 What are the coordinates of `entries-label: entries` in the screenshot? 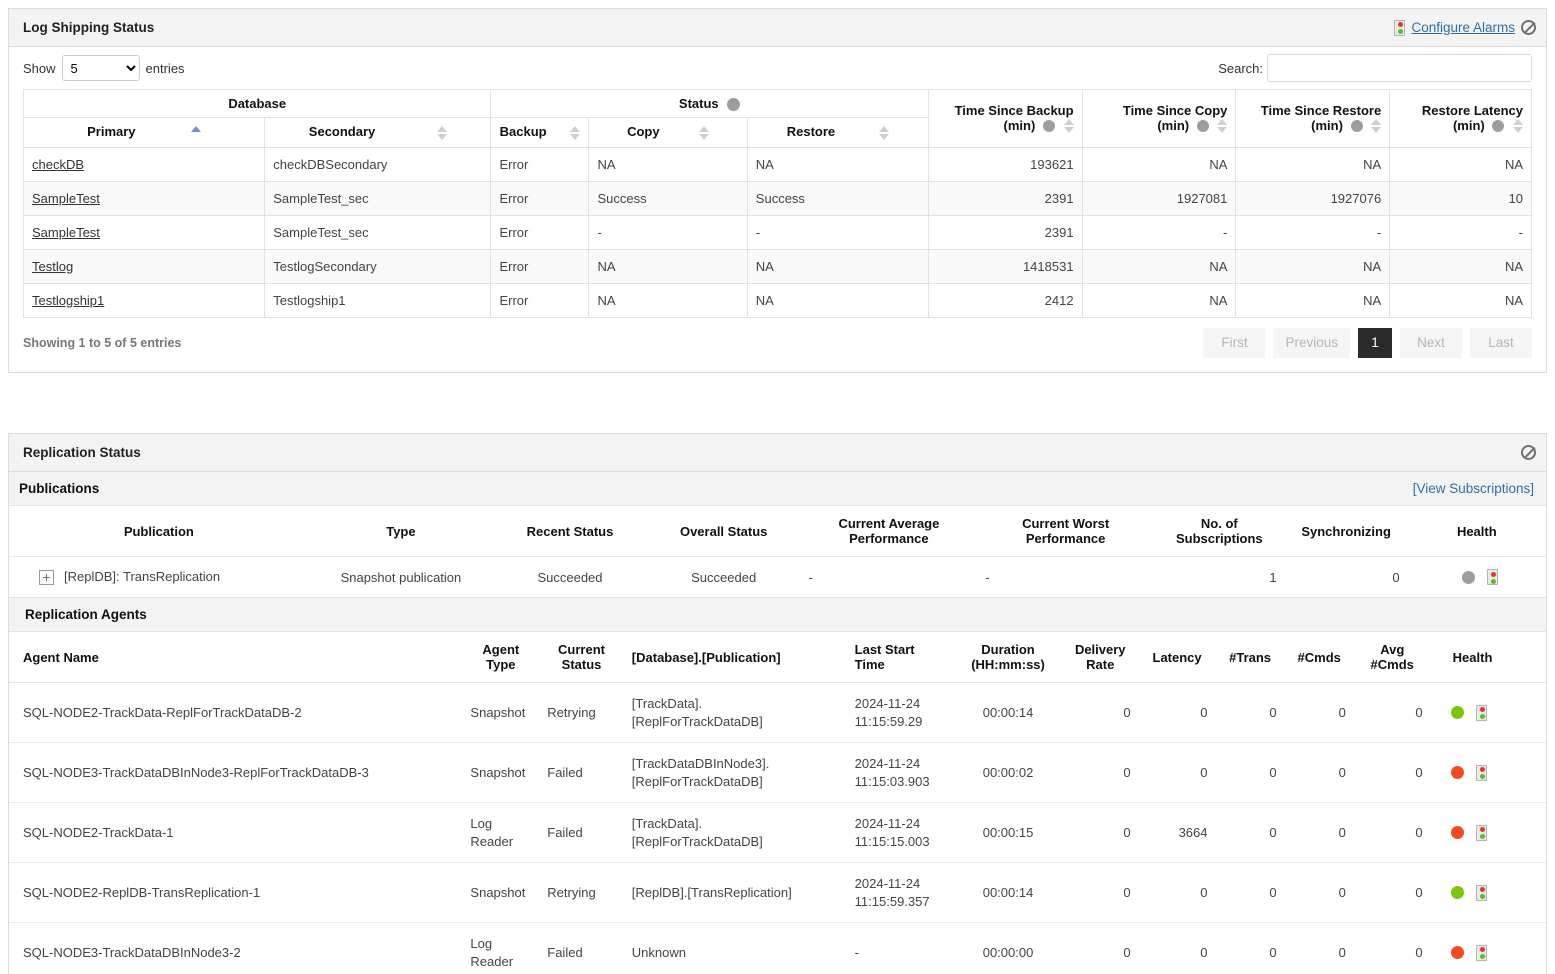 It's located at (165, 68).